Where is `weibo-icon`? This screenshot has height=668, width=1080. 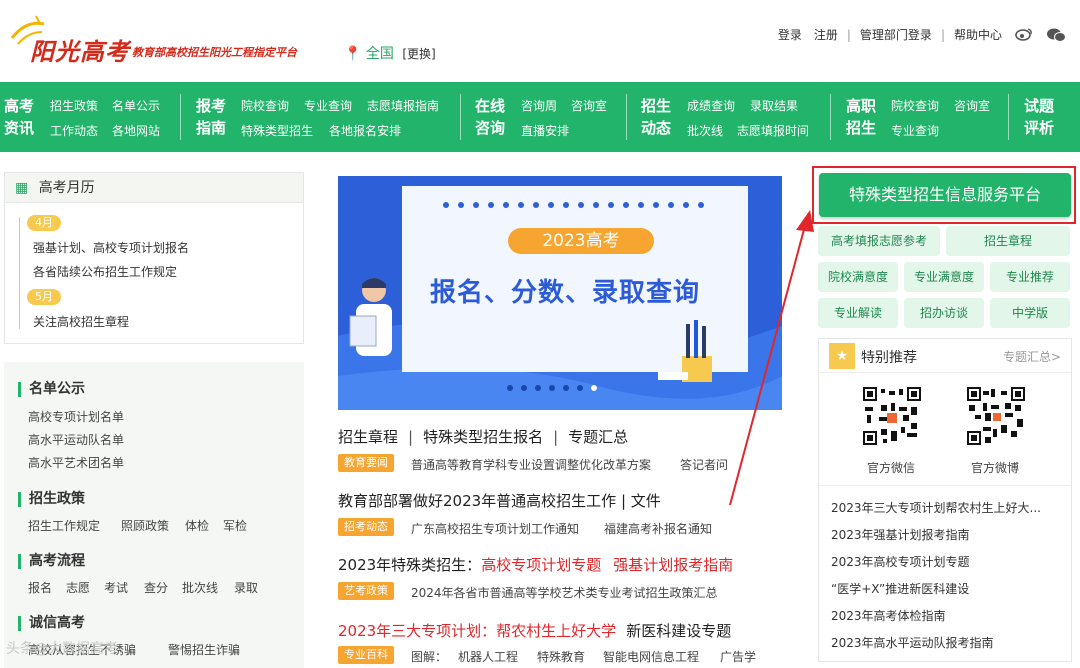 weibo-icon is located at coordinates (1024, 35).